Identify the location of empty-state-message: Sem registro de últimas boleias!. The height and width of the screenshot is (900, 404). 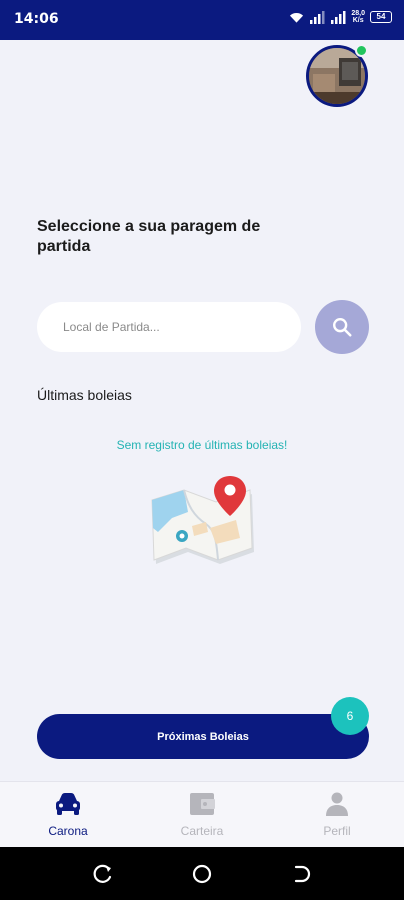
(202, 445).